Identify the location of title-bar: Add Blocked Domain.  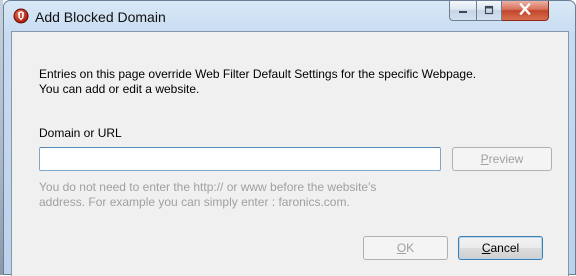
(289, 16).